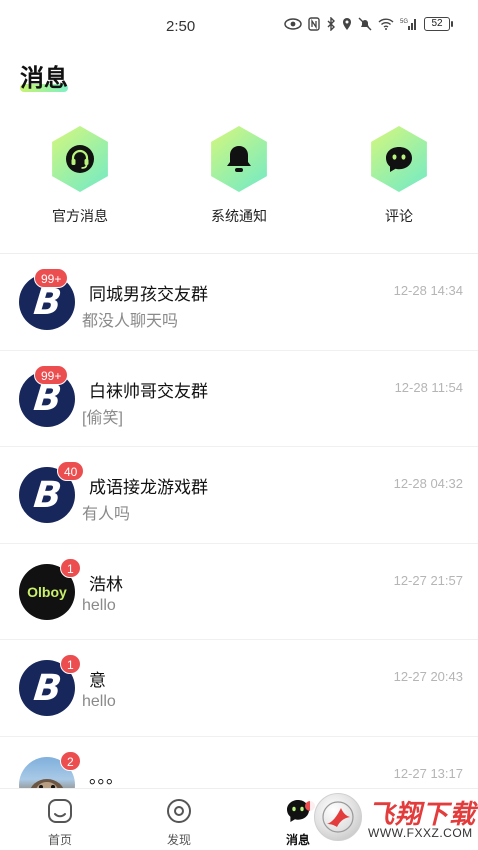 The height and width of the screenshot is (850, 478). Describe the element at coordinates (239, 302) in the screenshot. I see `conversation-row: B 99+ 同城男孩交友群 都没人聊天吗 12-28 14:34` at that location.